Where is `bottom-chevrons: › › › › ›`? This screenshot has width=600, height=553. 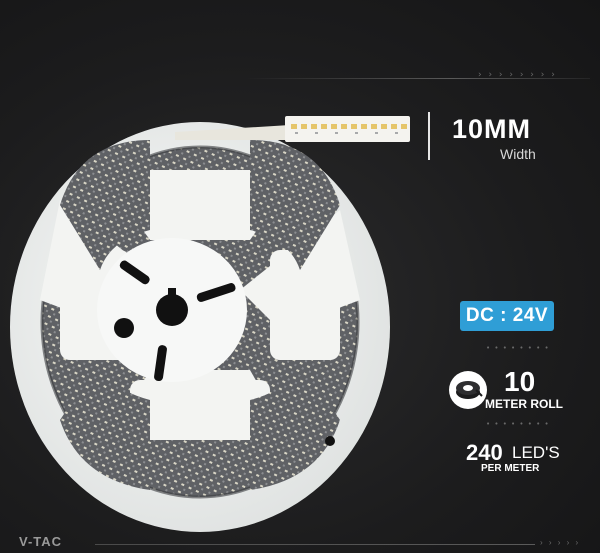 bottom-chevrons: › › › › › is located at coordinates (560, 542).